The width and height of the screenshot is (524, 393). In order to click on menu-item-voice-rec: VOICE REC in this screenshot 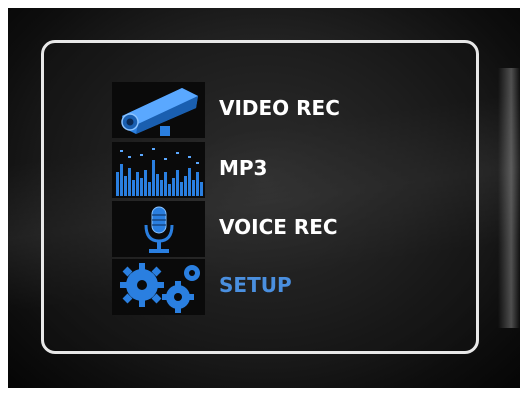, I will do `click(262, 229)`.